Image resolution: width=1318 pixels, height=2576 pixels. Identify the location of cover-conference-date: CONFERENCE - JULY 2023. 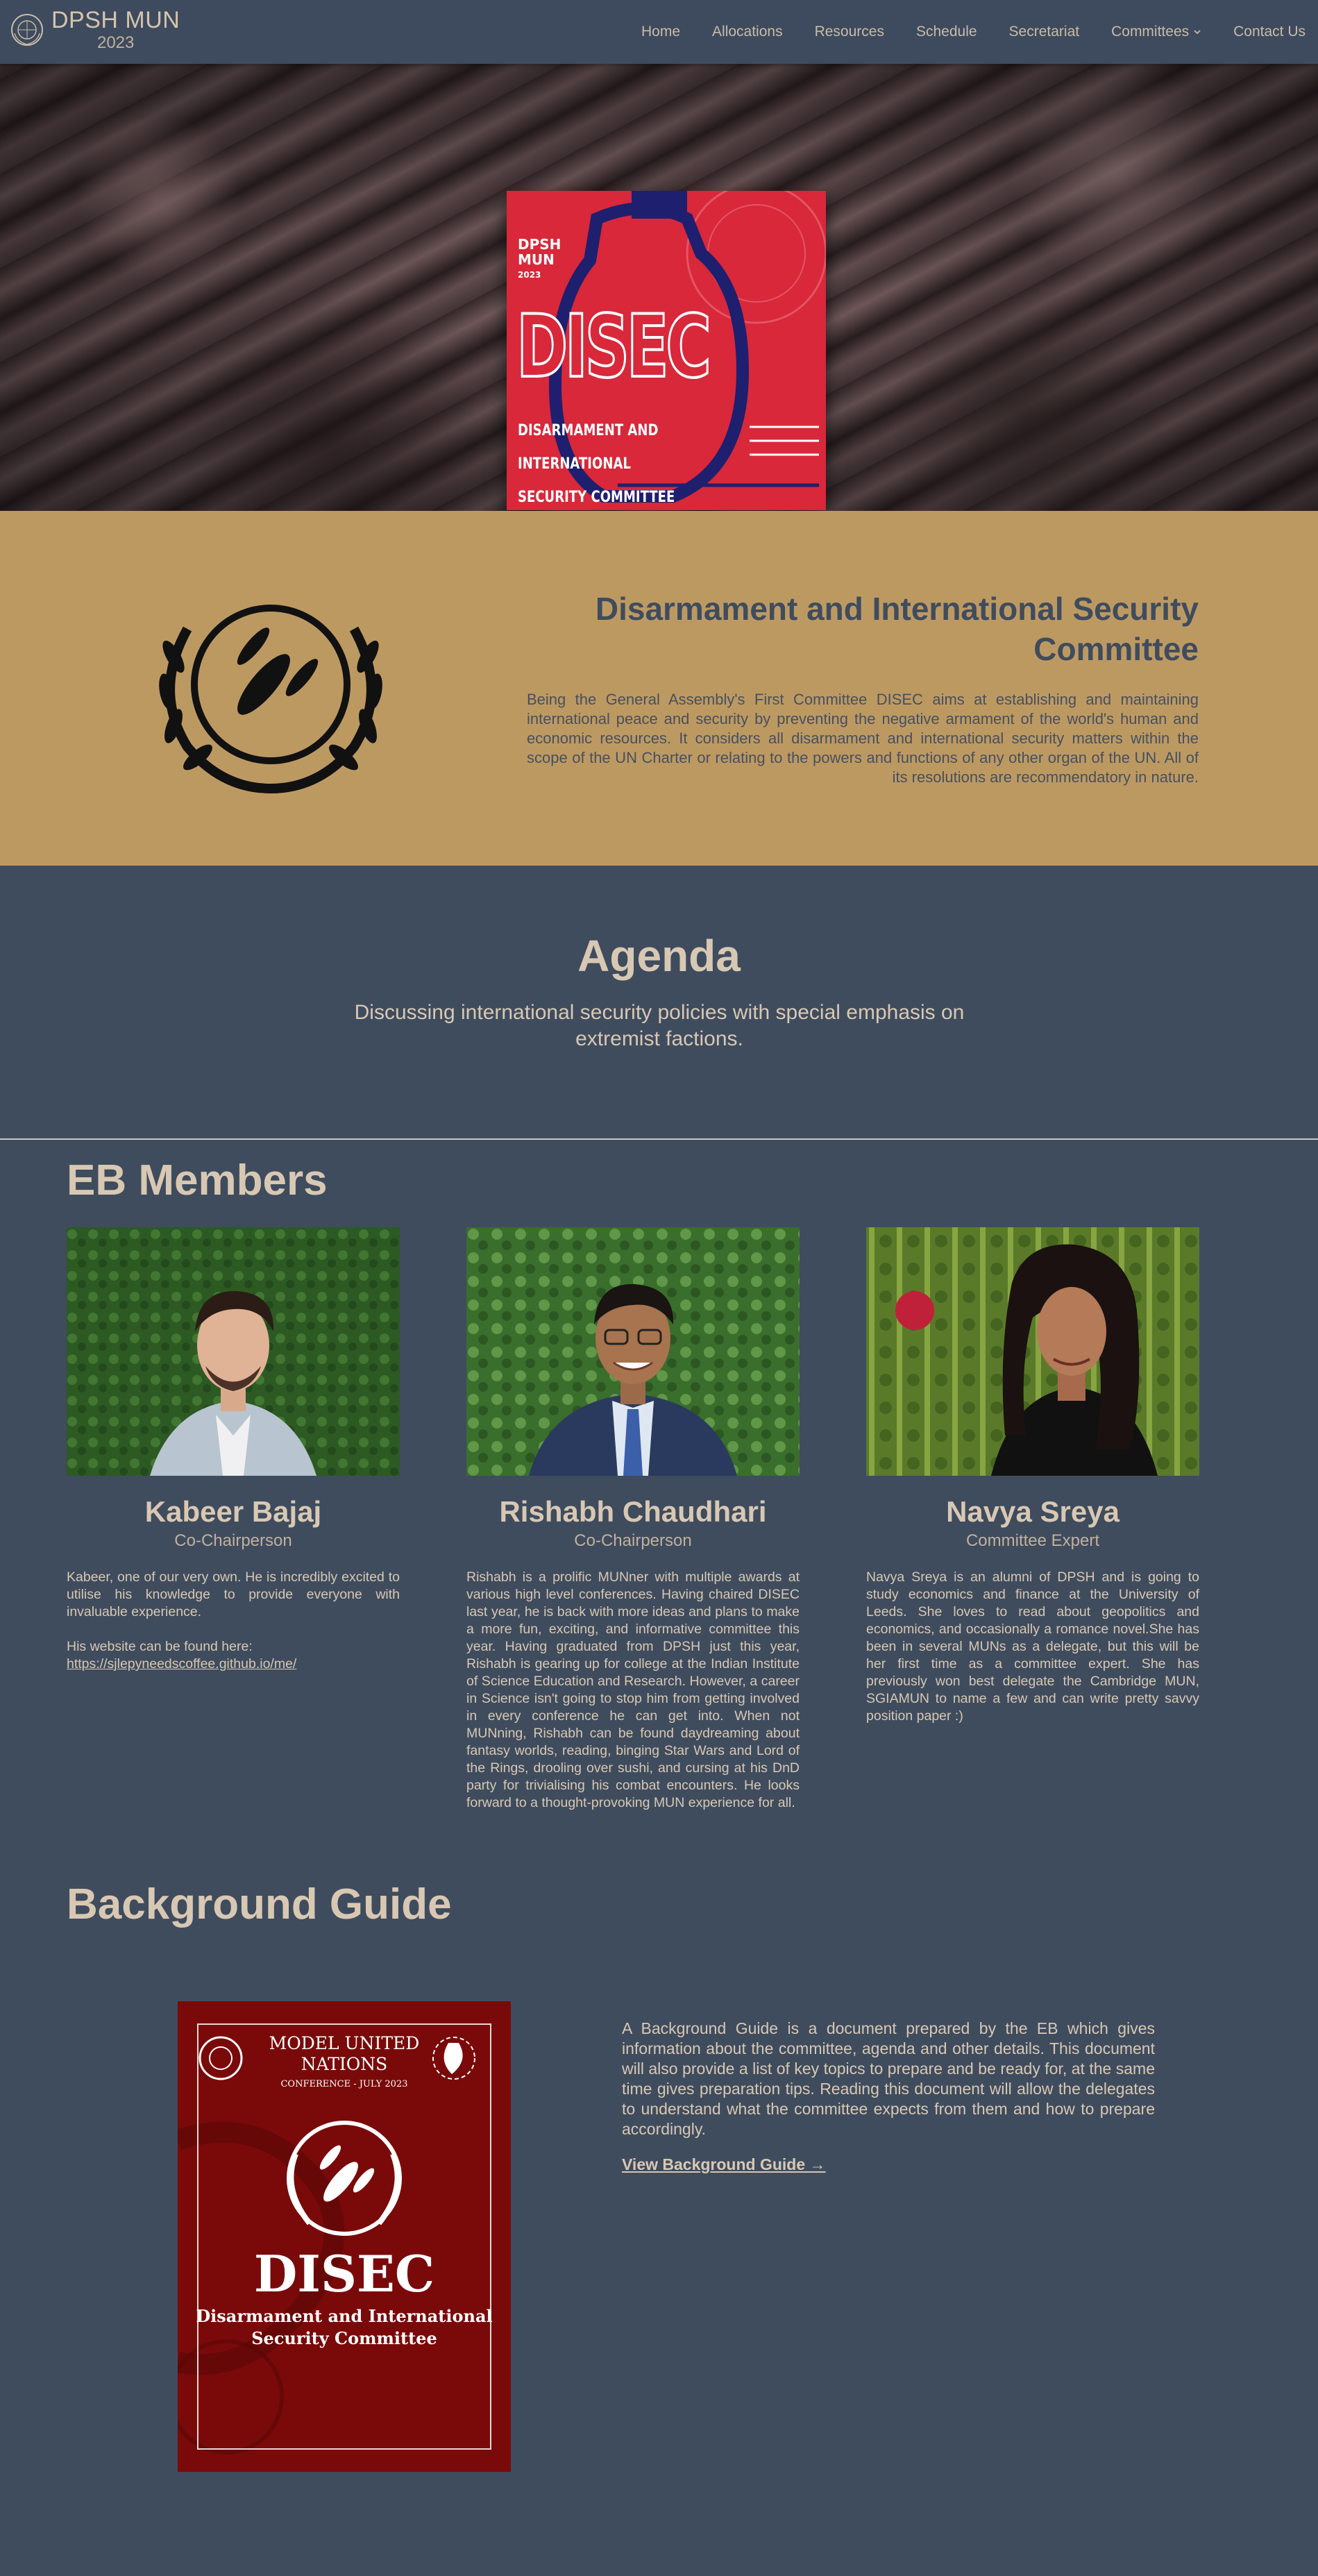
(344, 2084).